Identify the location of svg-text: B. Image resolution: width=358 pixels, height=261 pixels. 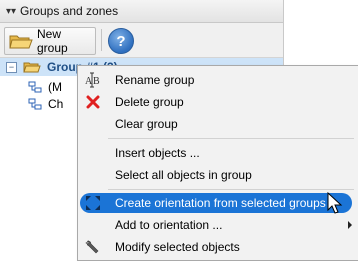
(96, 81).